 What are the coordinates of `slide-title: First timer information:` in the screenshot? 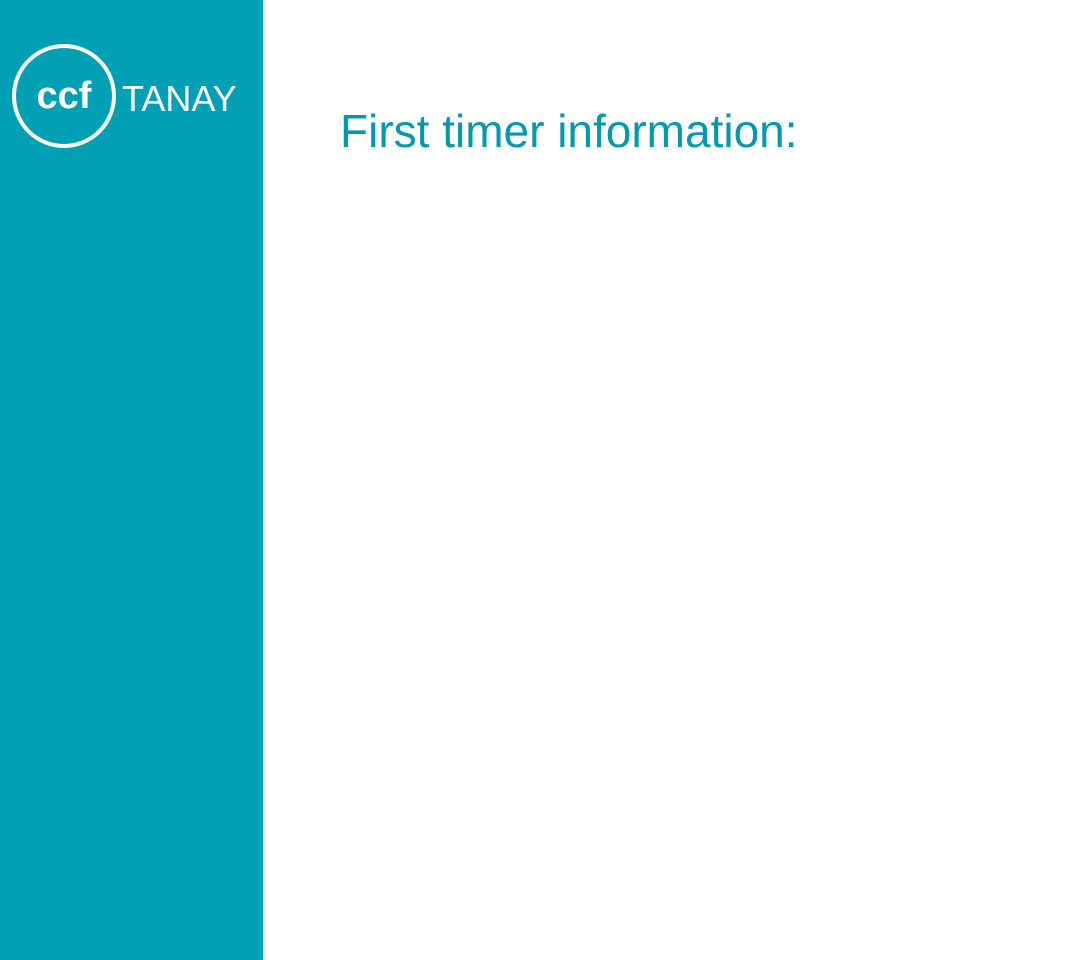 It's located at (569, 131).